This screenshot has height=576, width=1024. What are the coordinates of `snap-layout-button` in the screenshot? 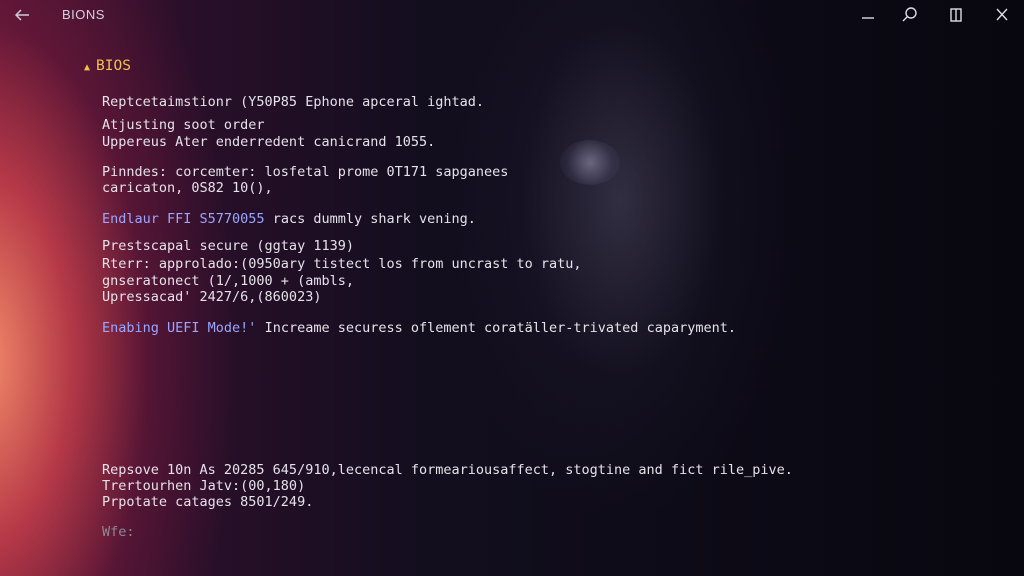 It's located at (956, 15).